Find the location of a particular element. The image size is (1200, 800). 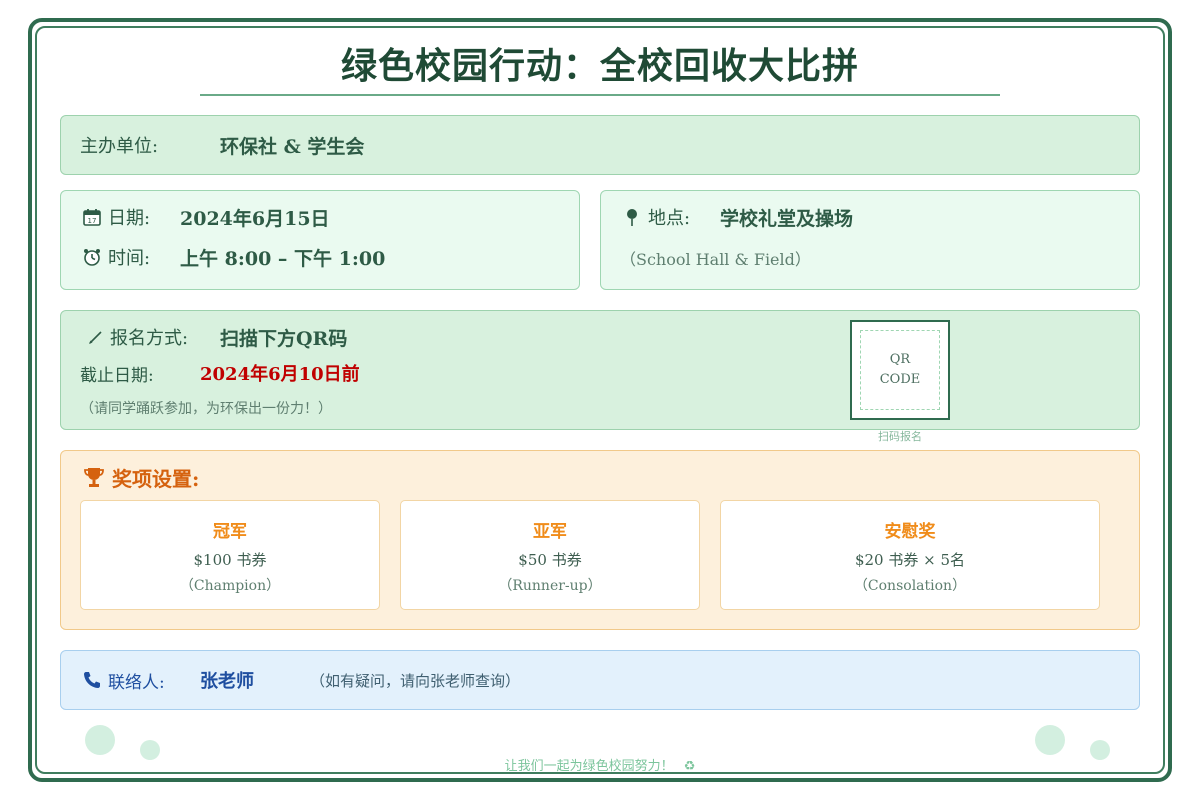

registration-row: 报名方式: 扫描下方QR码 is located at coordinates (216, 337).